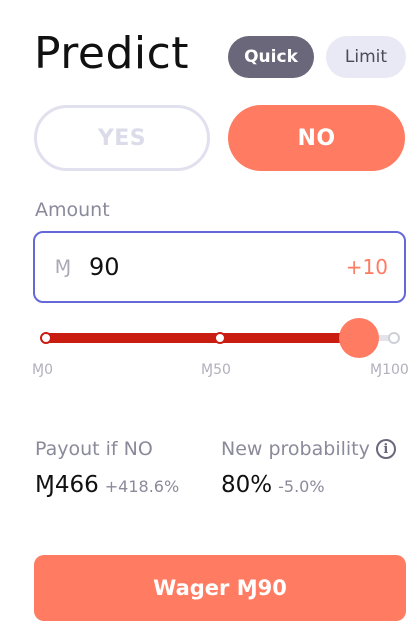  I want to click on payout-delta: +418.6%, so click(142, 486).